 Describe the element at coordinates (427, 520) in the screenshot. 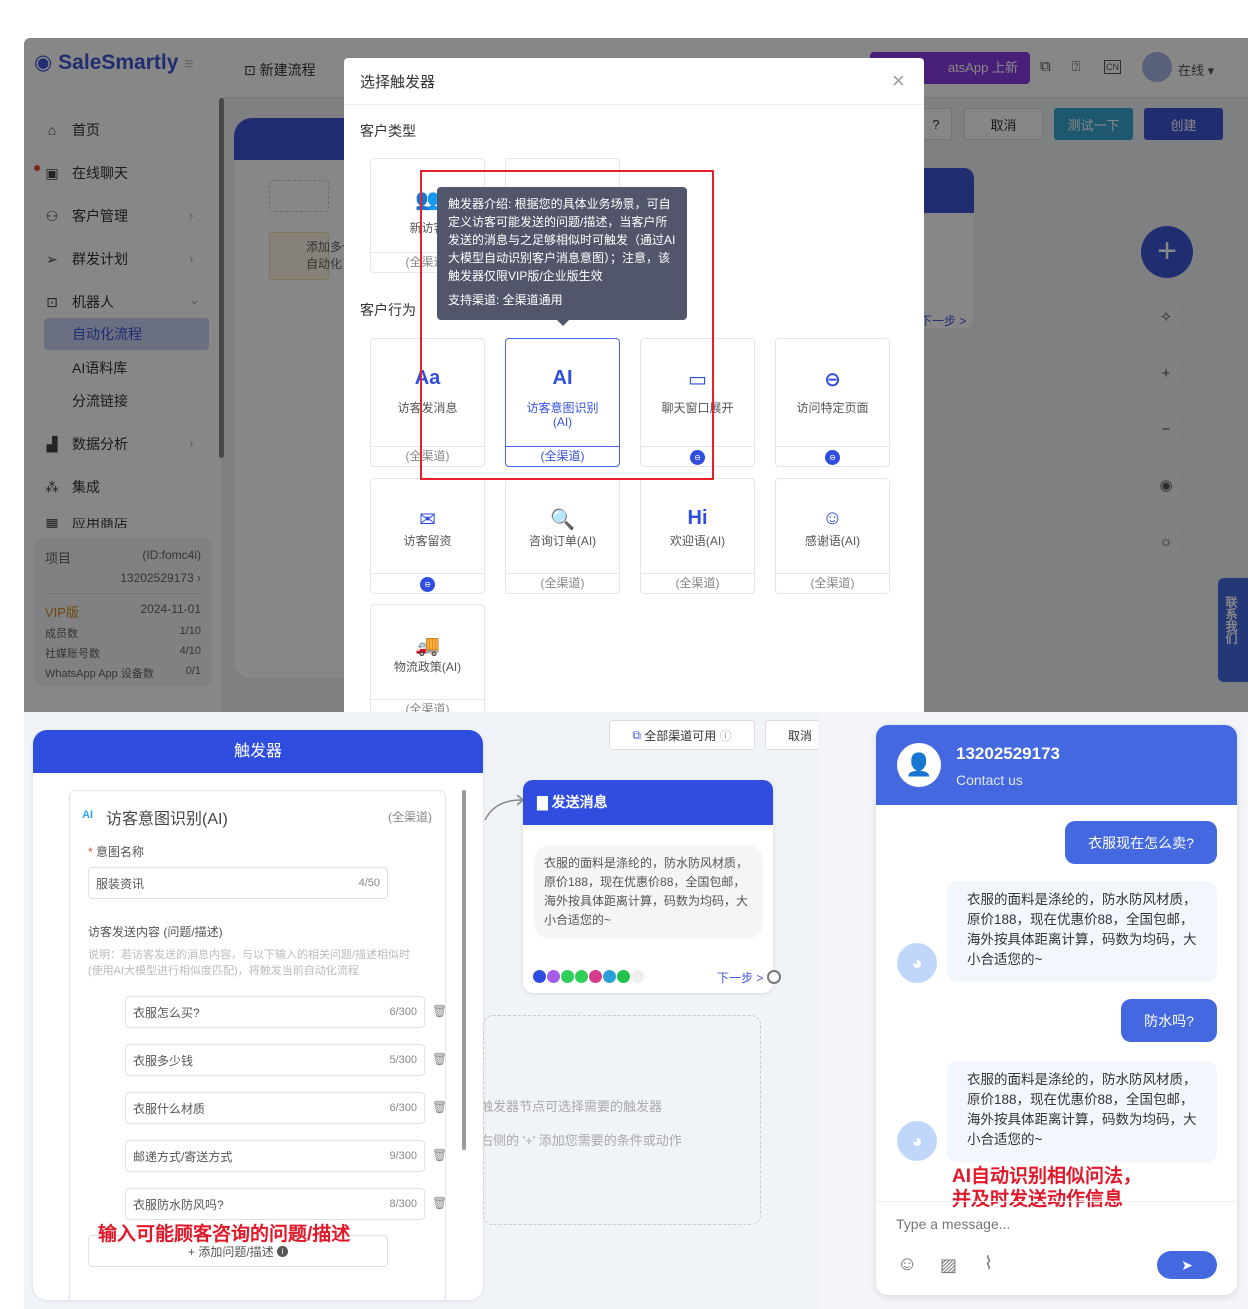

I see `form-icon: ✉` at that location.